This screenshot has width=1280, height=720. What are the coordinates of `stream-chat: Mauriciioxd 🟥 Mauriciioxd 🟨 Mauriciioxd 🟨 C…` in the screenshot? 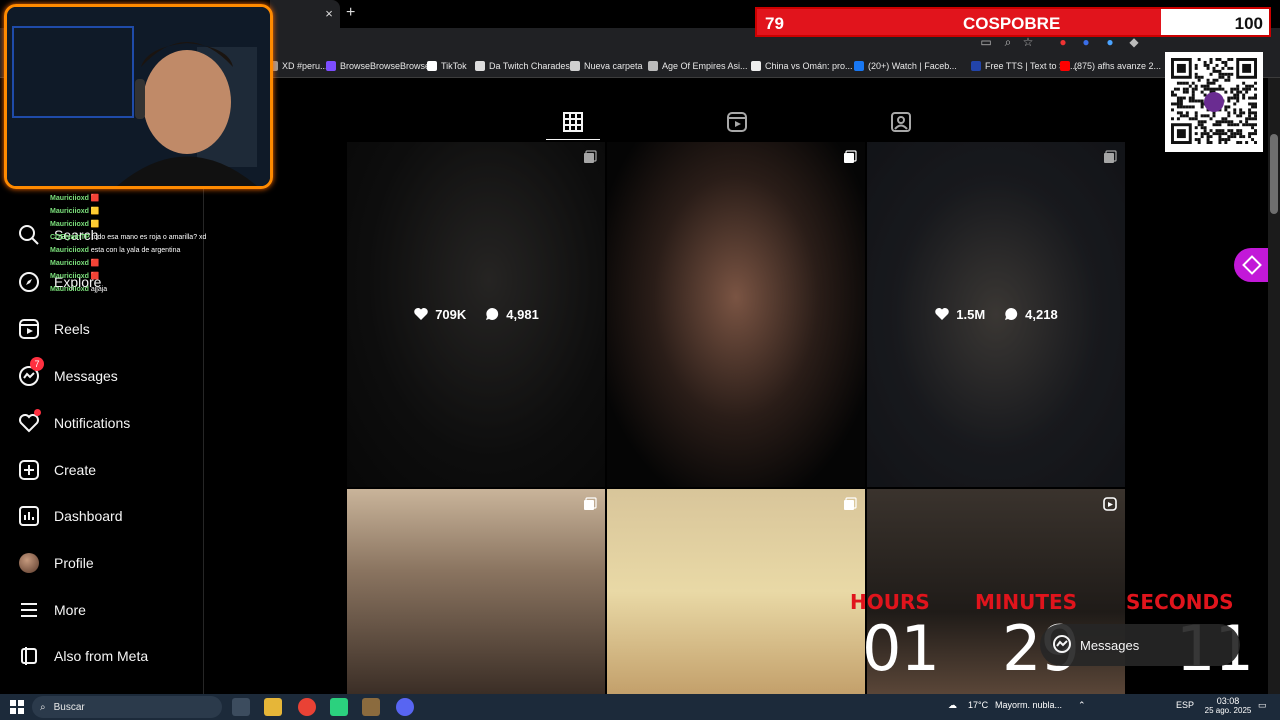 It's located at (170, 244).